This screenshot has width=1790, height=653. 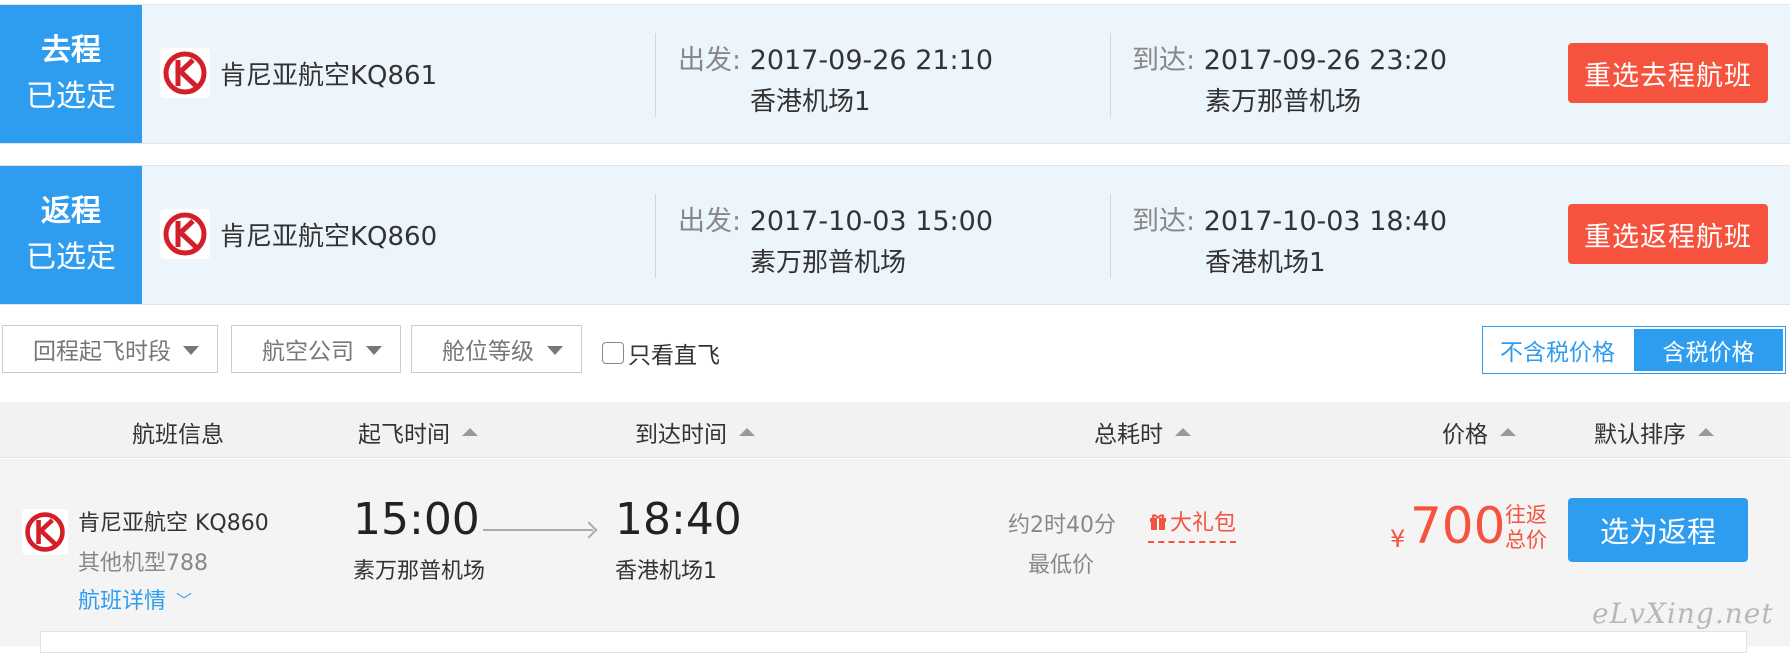 What do you see at coordinates (184, 600) in the screenshot?
I see `chevron-down-icon: ﹀` at bounding box center [184, 600].